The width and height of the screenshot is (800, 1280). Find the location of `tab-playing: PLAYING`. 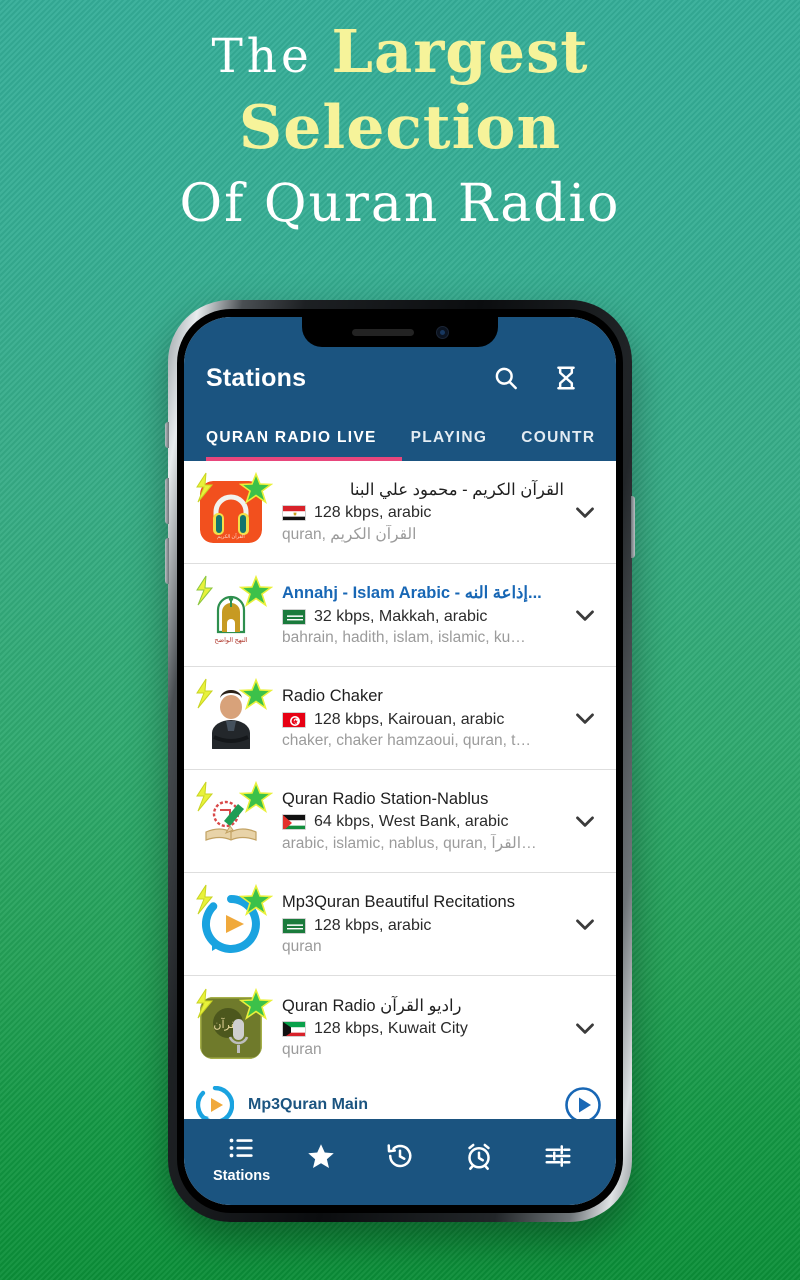

tab-playing: PLAYING is located at coordinates (449, 445).